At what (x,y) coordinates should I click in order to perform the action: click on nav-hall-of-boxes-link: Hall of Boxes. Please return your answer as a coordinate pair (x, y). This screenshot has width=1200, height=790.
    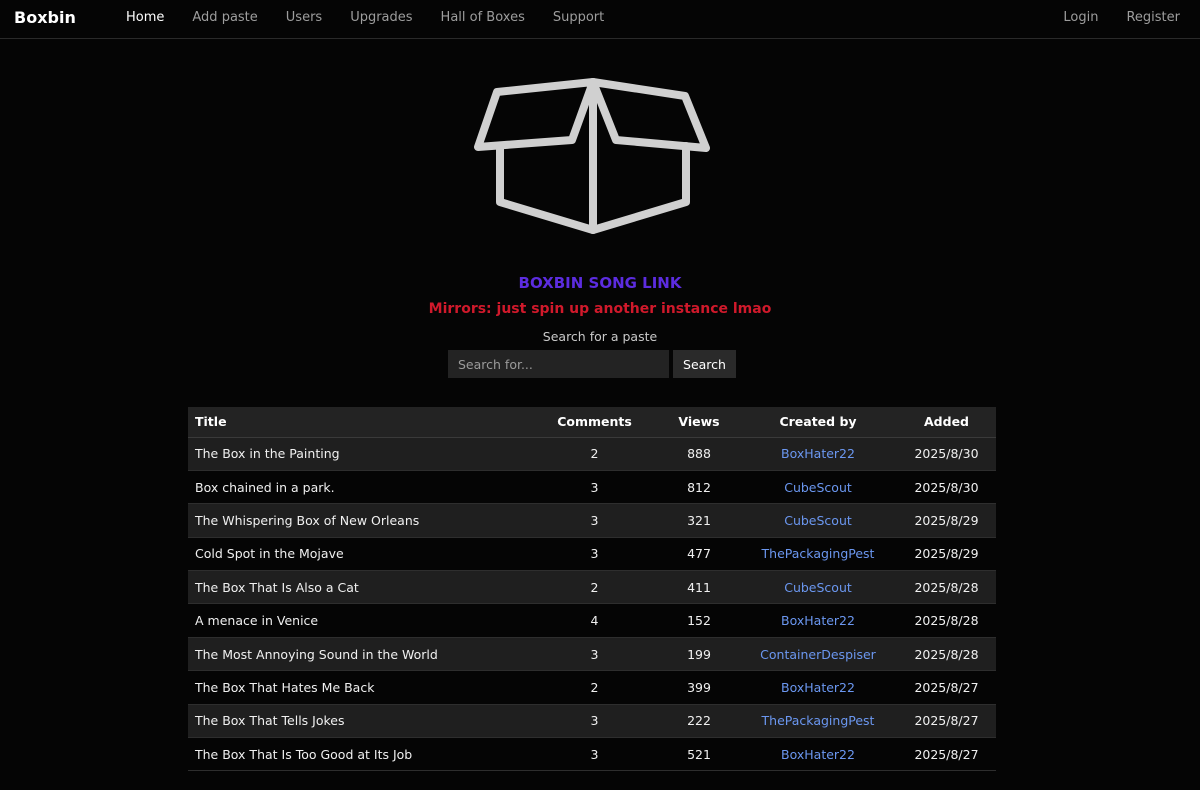
    Looking at the image, I should click on (483, 17).